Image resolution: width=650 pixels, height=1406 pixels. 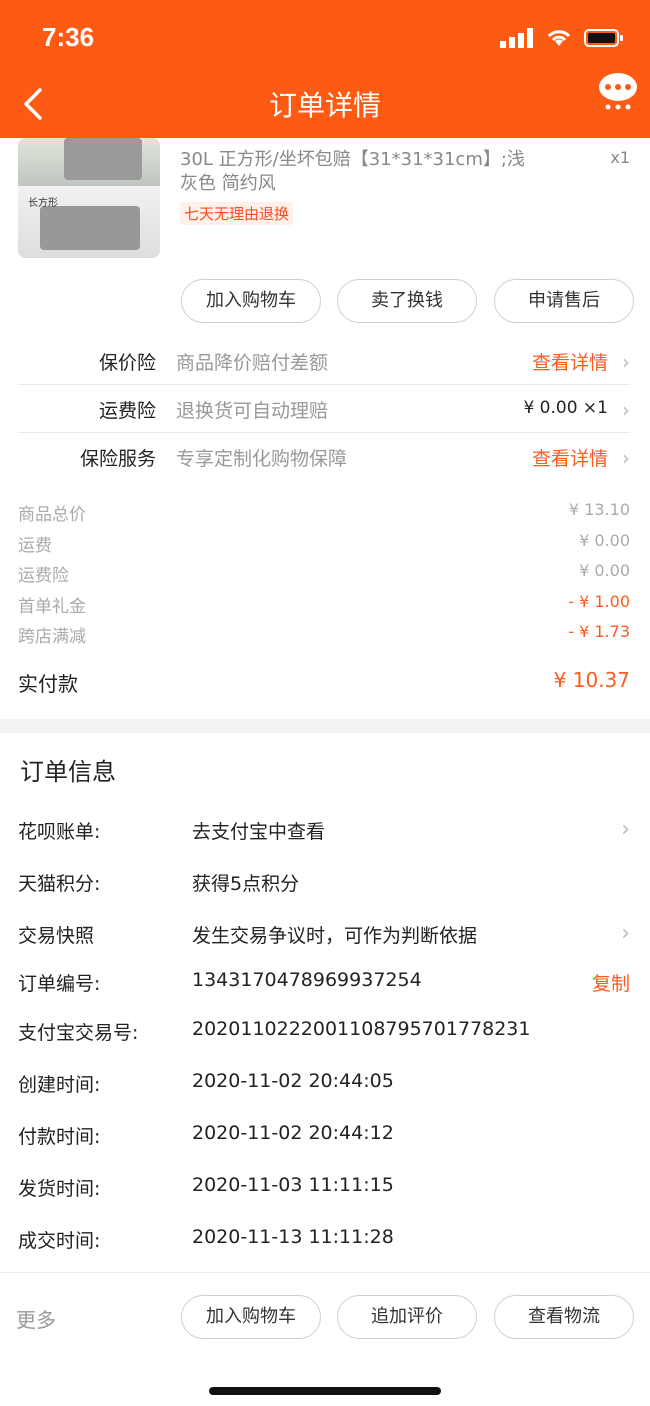 I want to click on info-row-shipped: 发货时间: 2020-11-03 11:11:15, so click(x=324, y=1194).